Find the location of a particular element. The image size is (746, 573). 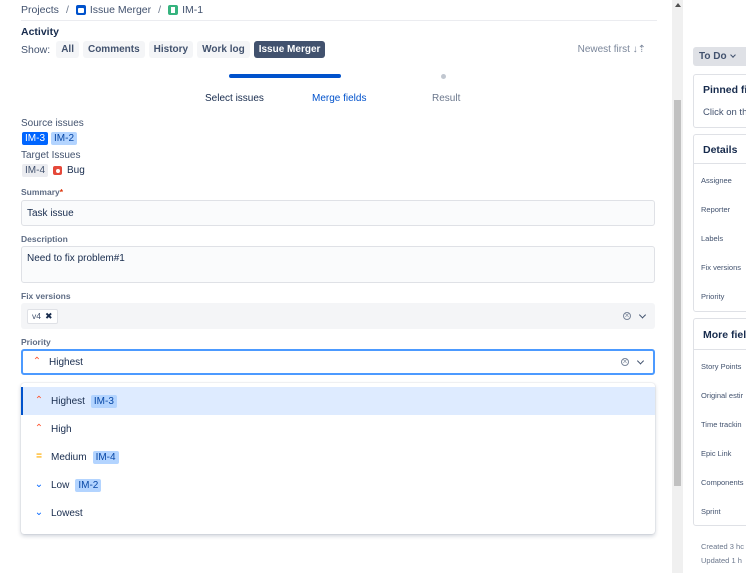

breadcrumb-issue-link: IM-1 is located at coordinates (185, 10).